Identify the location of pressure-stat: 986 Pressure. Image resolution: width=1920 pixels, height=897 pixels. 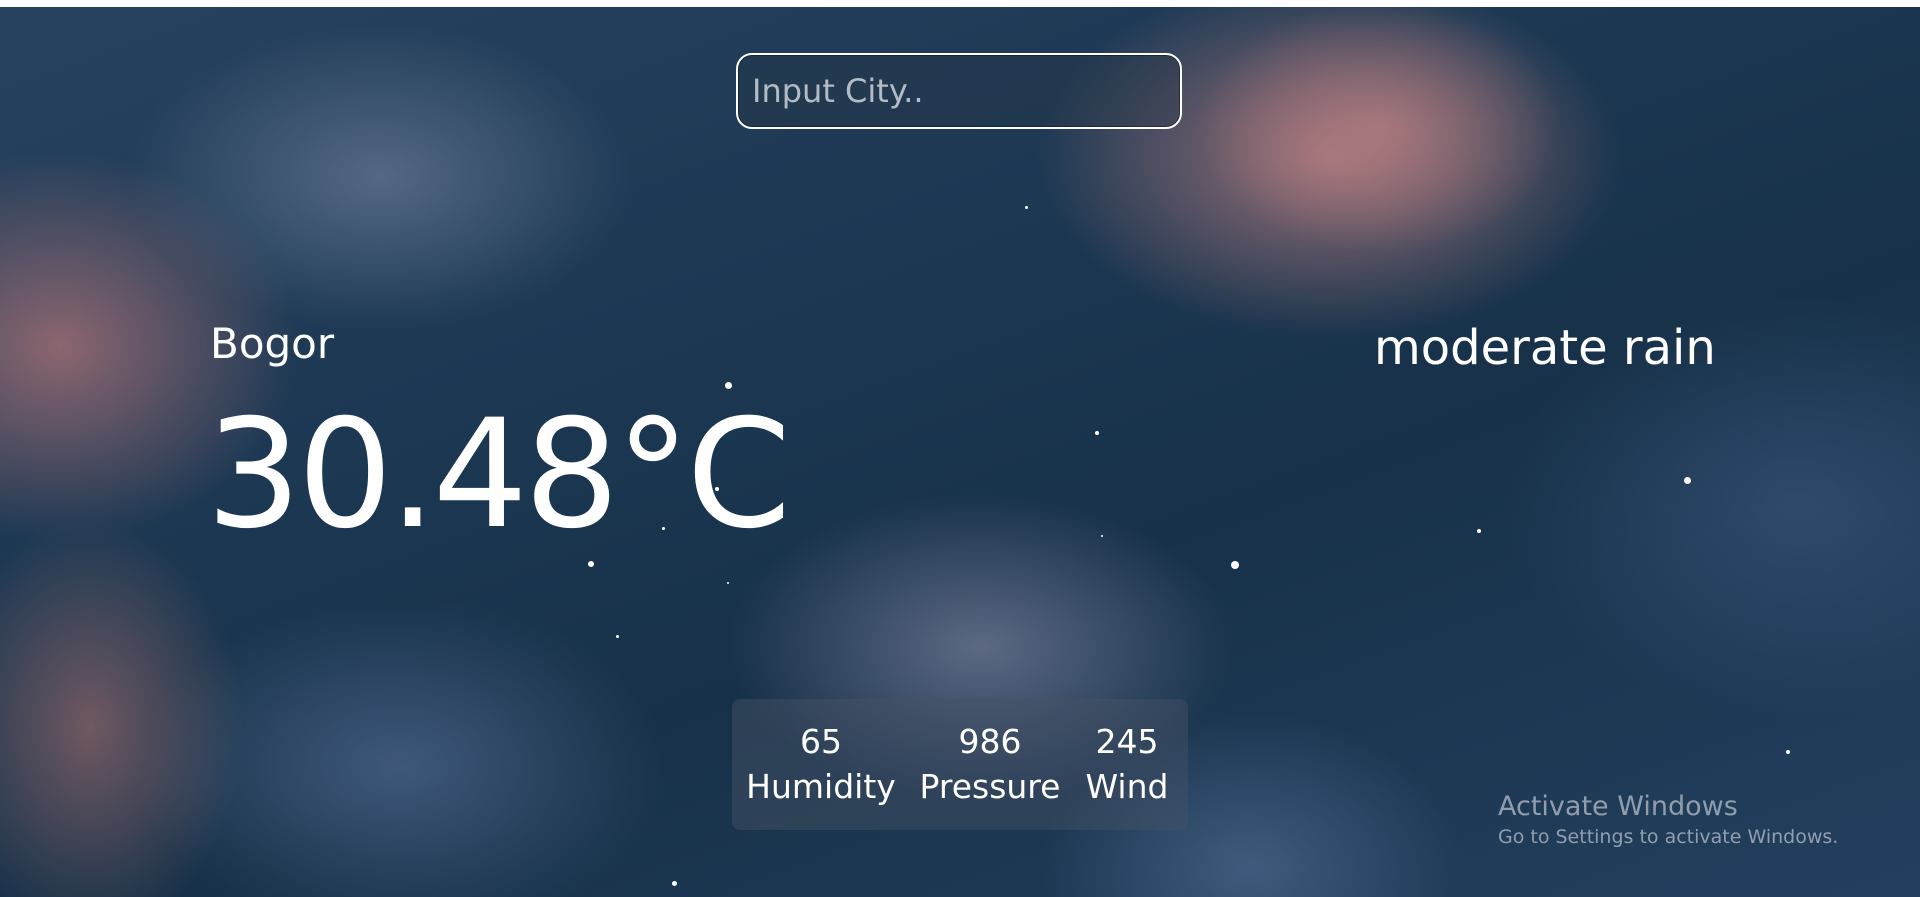
(990, 764).